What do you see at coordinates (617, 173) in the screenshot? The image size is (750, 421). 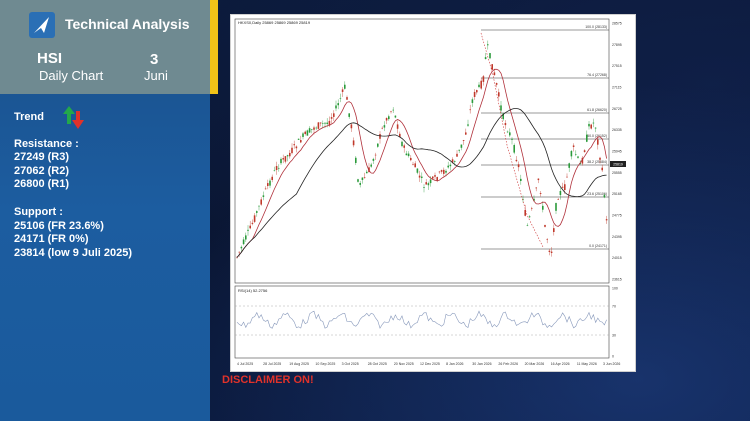 I see `price-tick-label: 25555` at bounding box center [617, 173].